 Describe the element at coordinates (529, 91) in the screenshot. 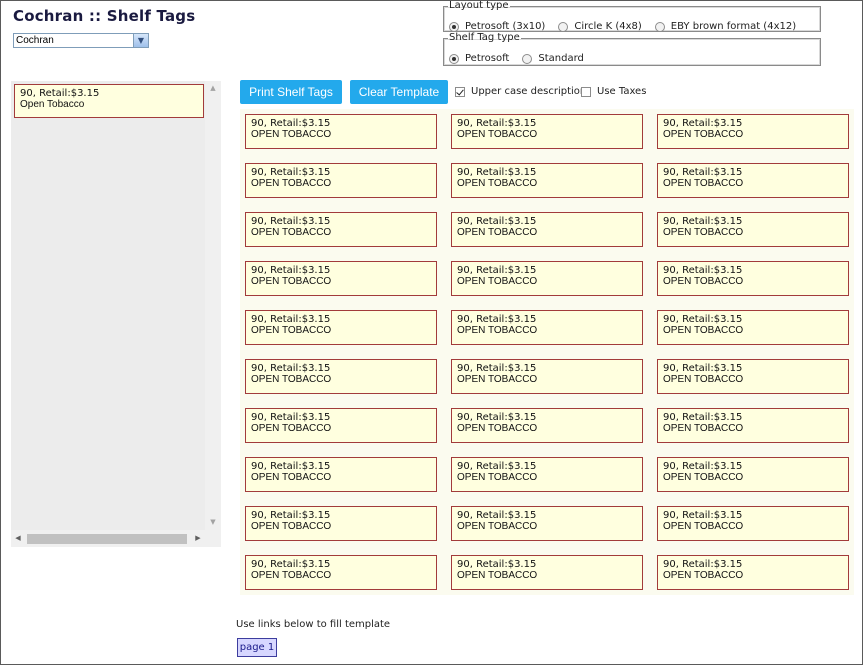

I see `uppercase-label: Upper case description` at that location.